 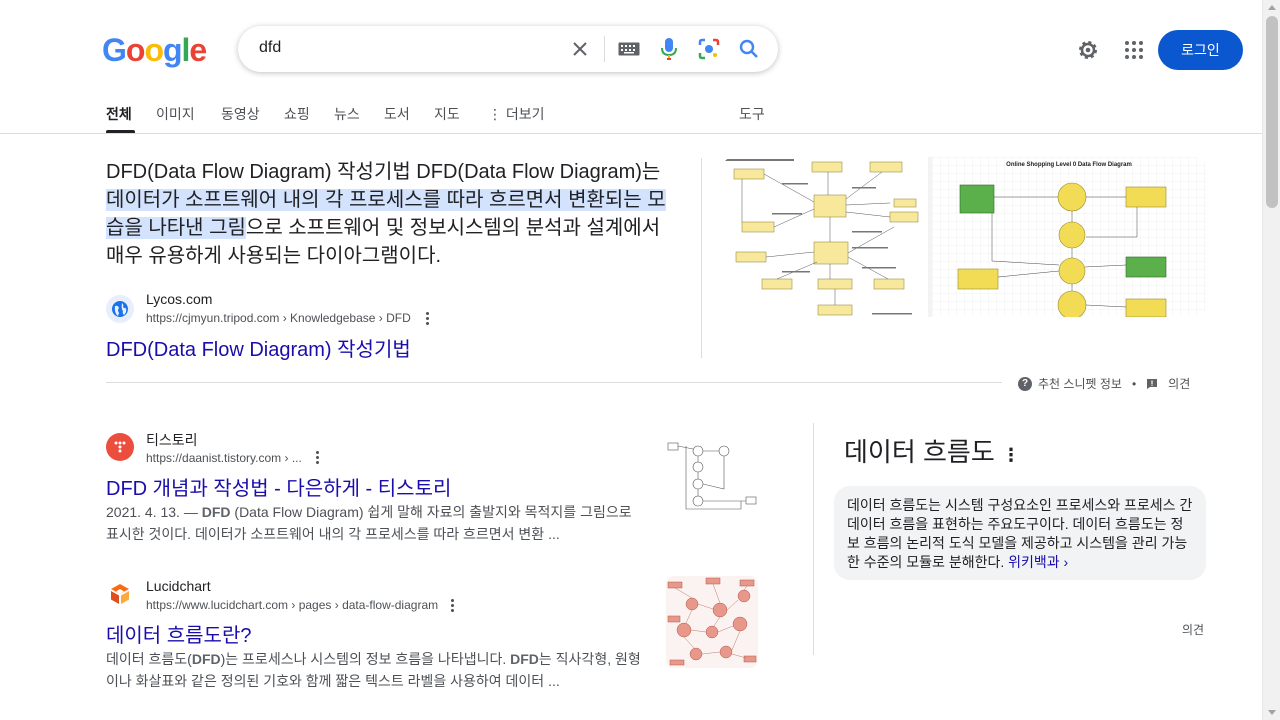 I want to click on apps-grid-icon, so click(x=1134, y=50).